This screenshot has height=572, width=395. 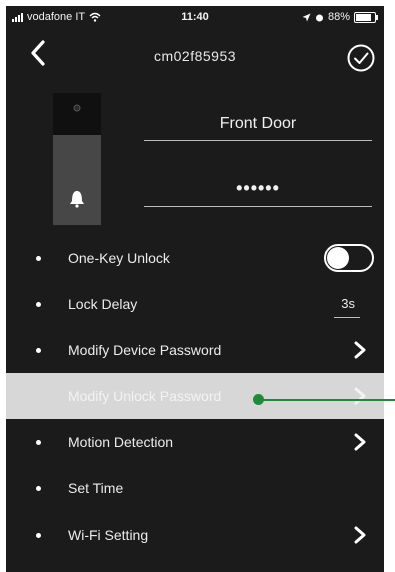 I want to click on device-id-title: cm02f85953, so click(x=195, y=56).